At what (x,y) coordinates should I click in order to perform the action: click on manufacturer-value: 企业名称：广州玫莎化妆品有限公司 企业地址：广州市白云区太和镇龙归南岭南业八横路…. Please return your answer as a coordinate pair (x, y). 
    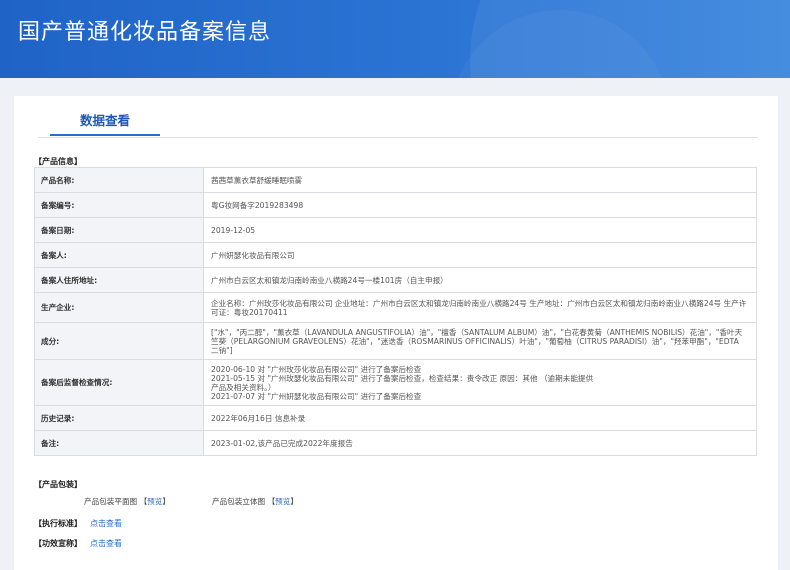
    Looking at the image, I should click on (480, 307).